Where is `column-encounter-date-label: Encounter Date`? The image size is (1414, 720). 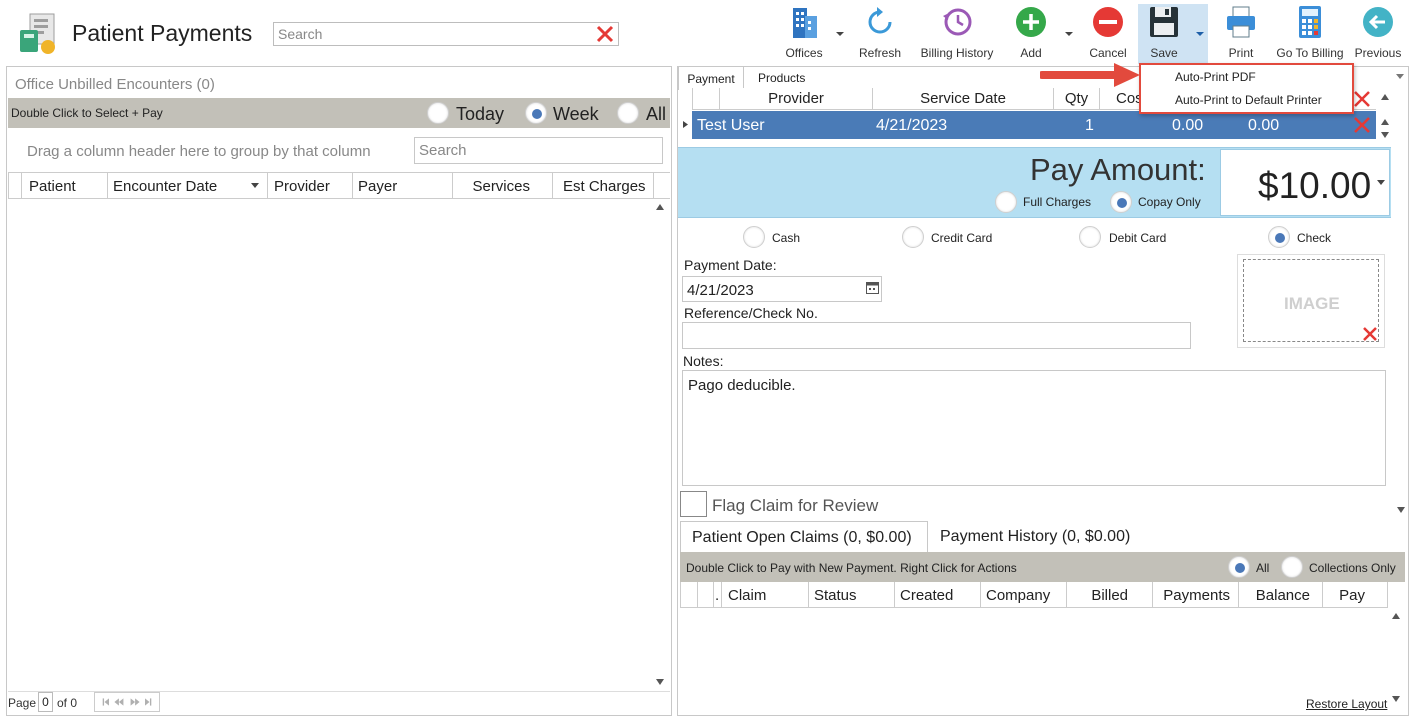
column-encounter-date-label: Encounter Date is located at coordinates (165, 186).